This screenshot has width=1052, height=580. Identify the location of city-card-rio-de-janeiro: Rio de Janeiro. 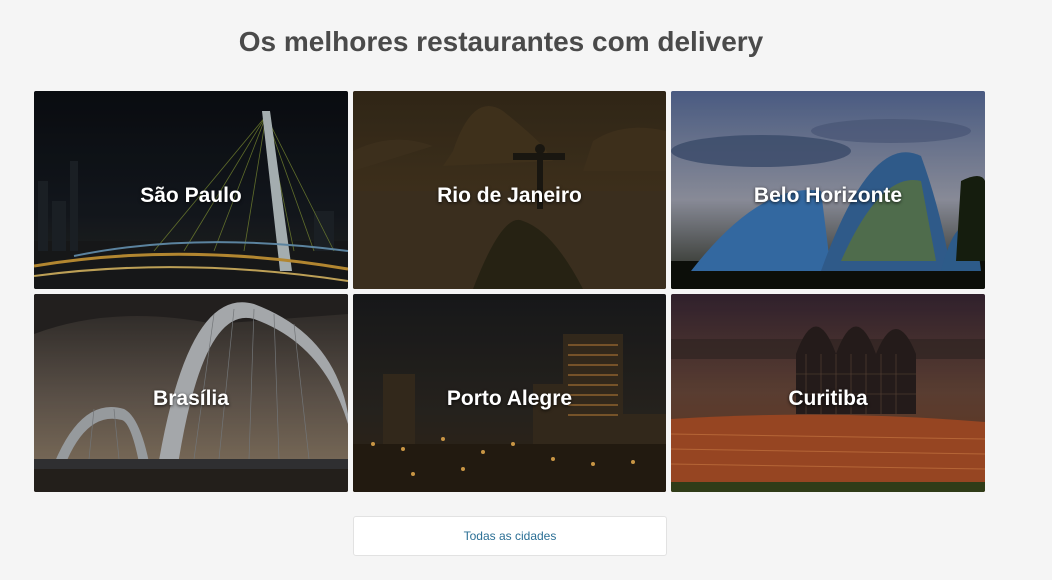
(509, 190).